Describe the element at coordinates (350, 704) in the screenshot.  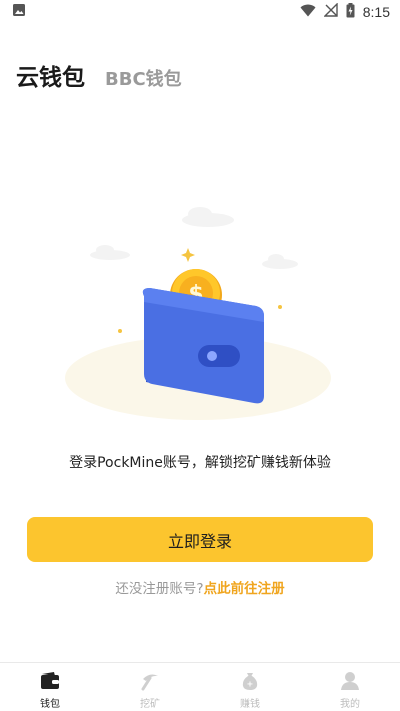
I see `nav-label: 我的` at that location.